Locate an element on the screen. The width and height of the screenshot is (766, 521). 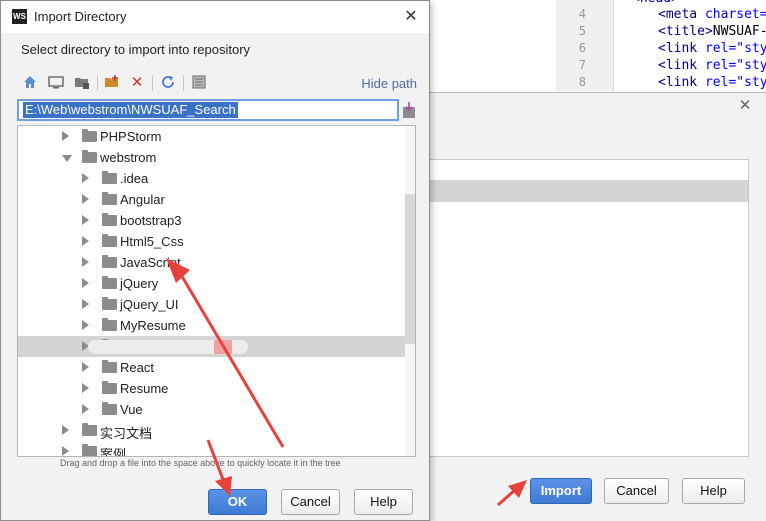
tree-item-label: Html5_Css is located at coordinates (152, 241).